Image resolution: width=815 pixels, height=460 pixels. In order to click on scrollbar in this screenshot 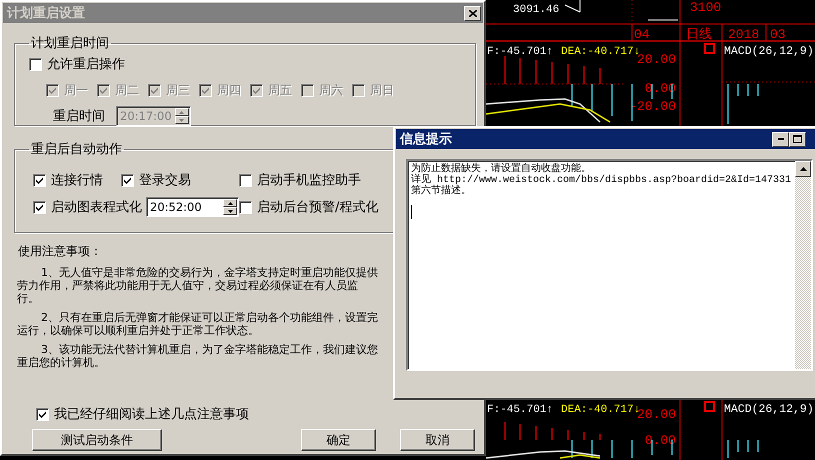, I will do `click(803, 265)`.